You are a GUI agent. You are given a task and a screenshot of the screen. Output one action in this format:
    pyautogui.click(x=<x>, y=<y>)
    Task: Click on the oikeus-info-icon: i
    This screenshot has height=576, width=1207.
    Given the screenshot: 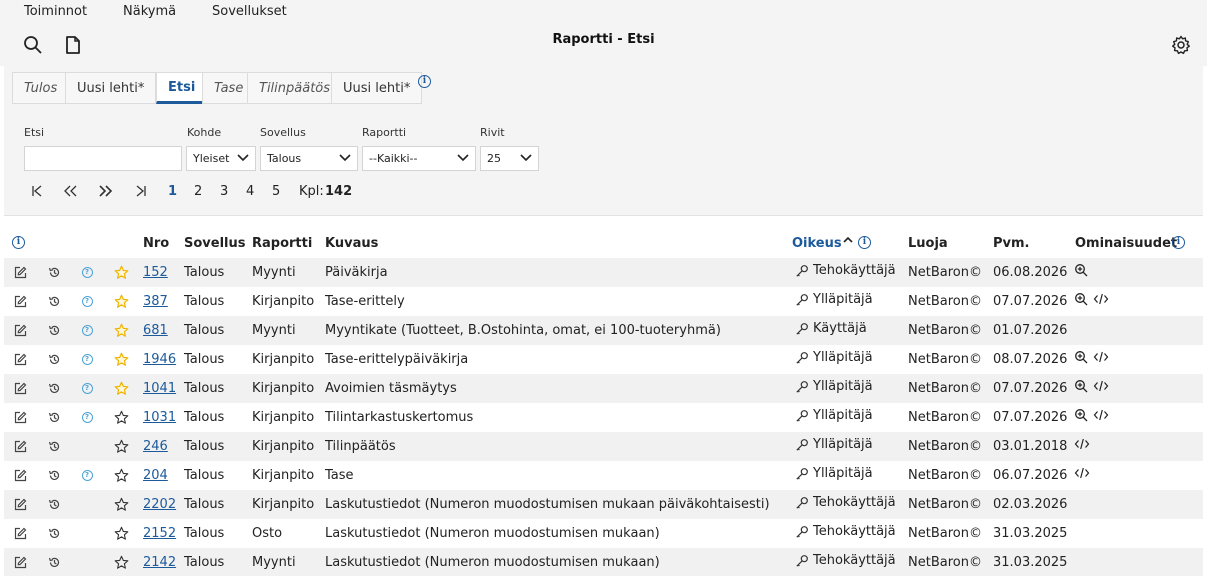 What is the action you would take?
    pyautogui.click(x=864, y=242)
    